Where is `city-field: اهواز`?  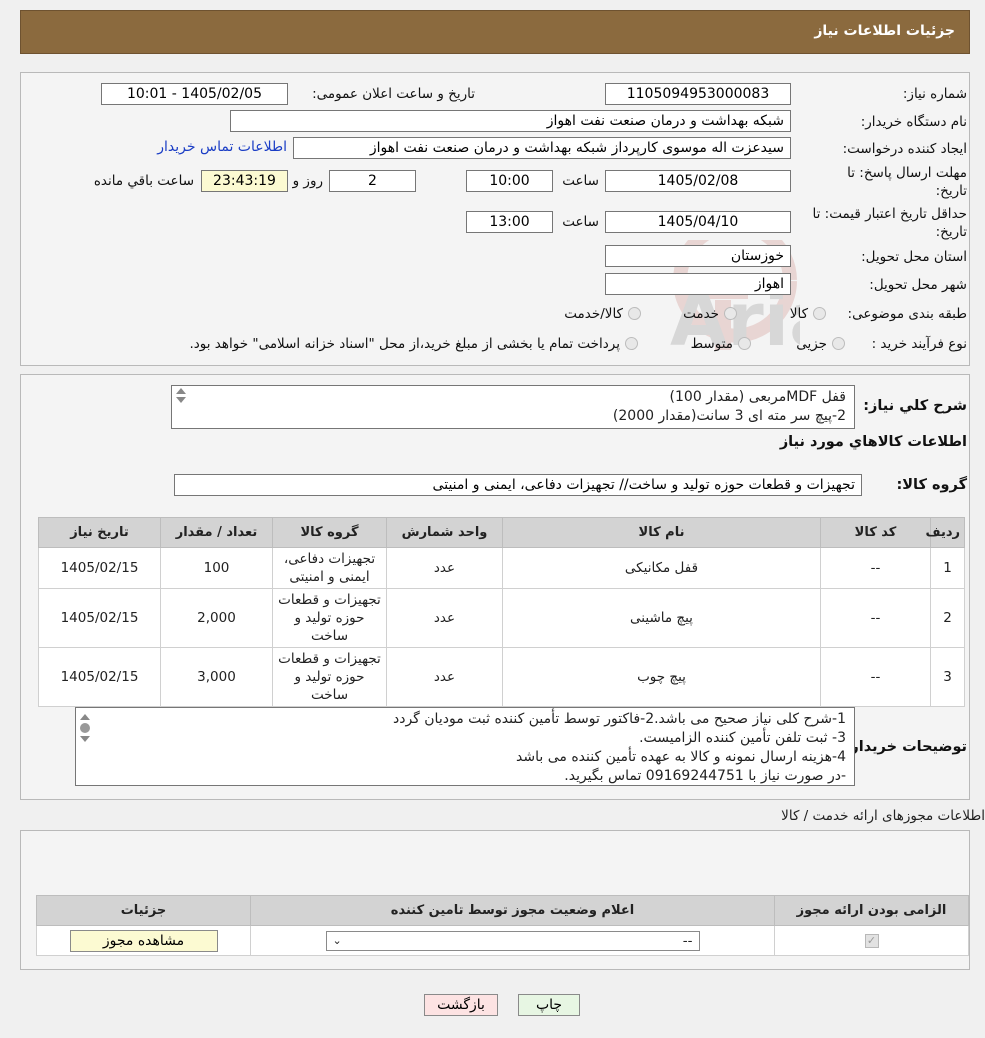 city-field: اهواز is located at coordinates (698, 284).